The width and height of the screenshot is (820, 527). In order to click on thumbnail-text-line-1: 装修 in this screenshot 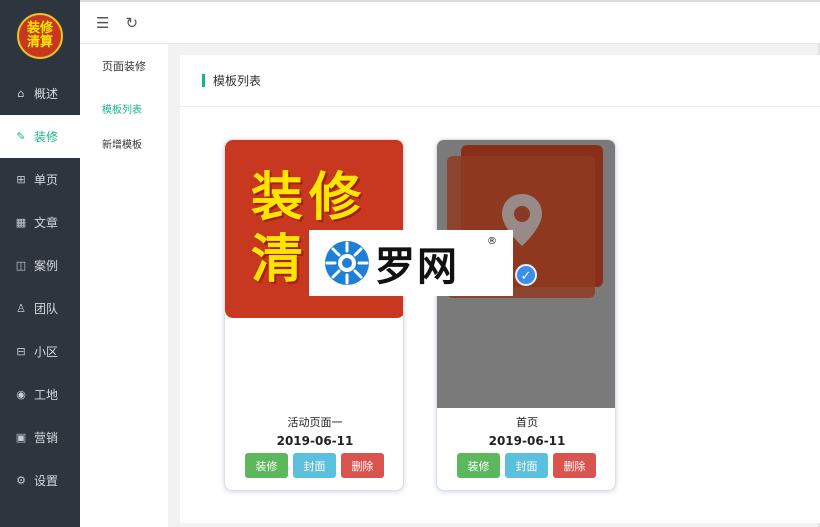, I will do `click(309, 198)`.